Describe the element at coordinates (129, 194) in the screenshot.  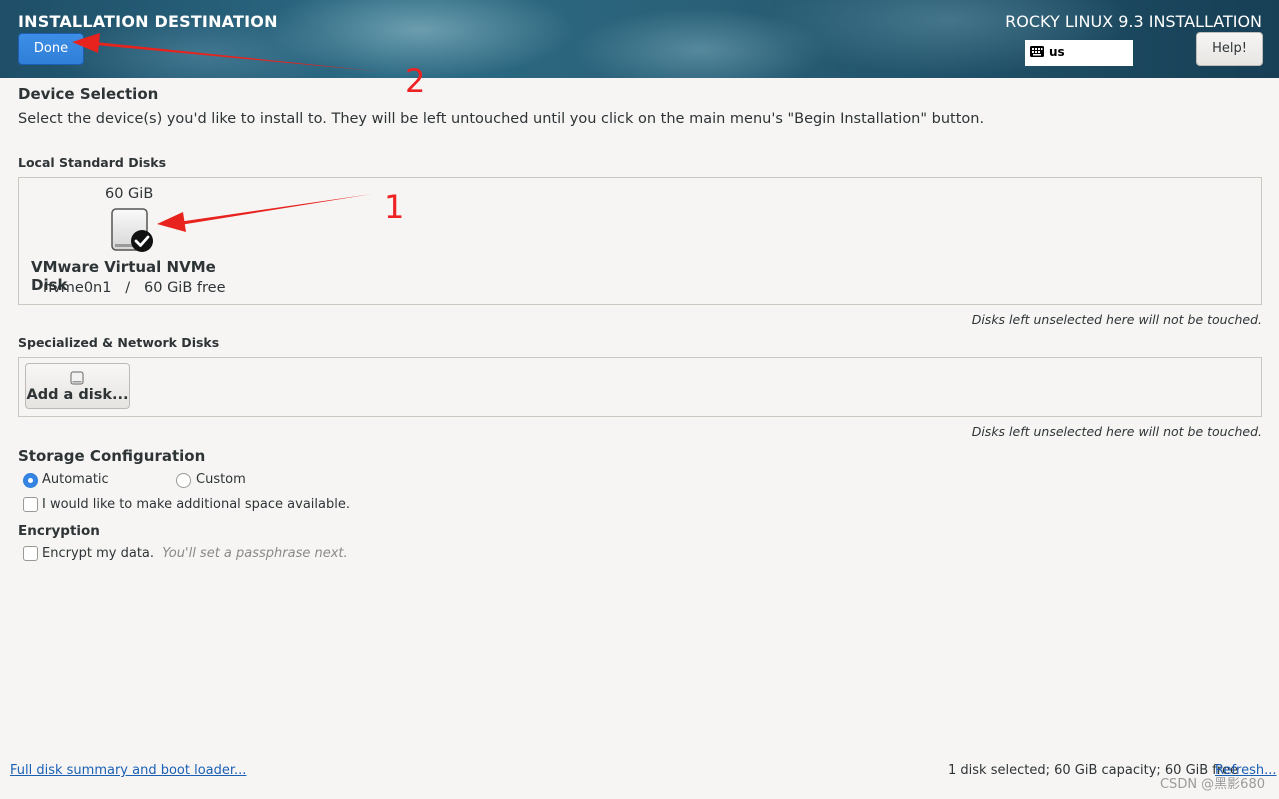
I see `disk-size: 60 GiB` at that location.